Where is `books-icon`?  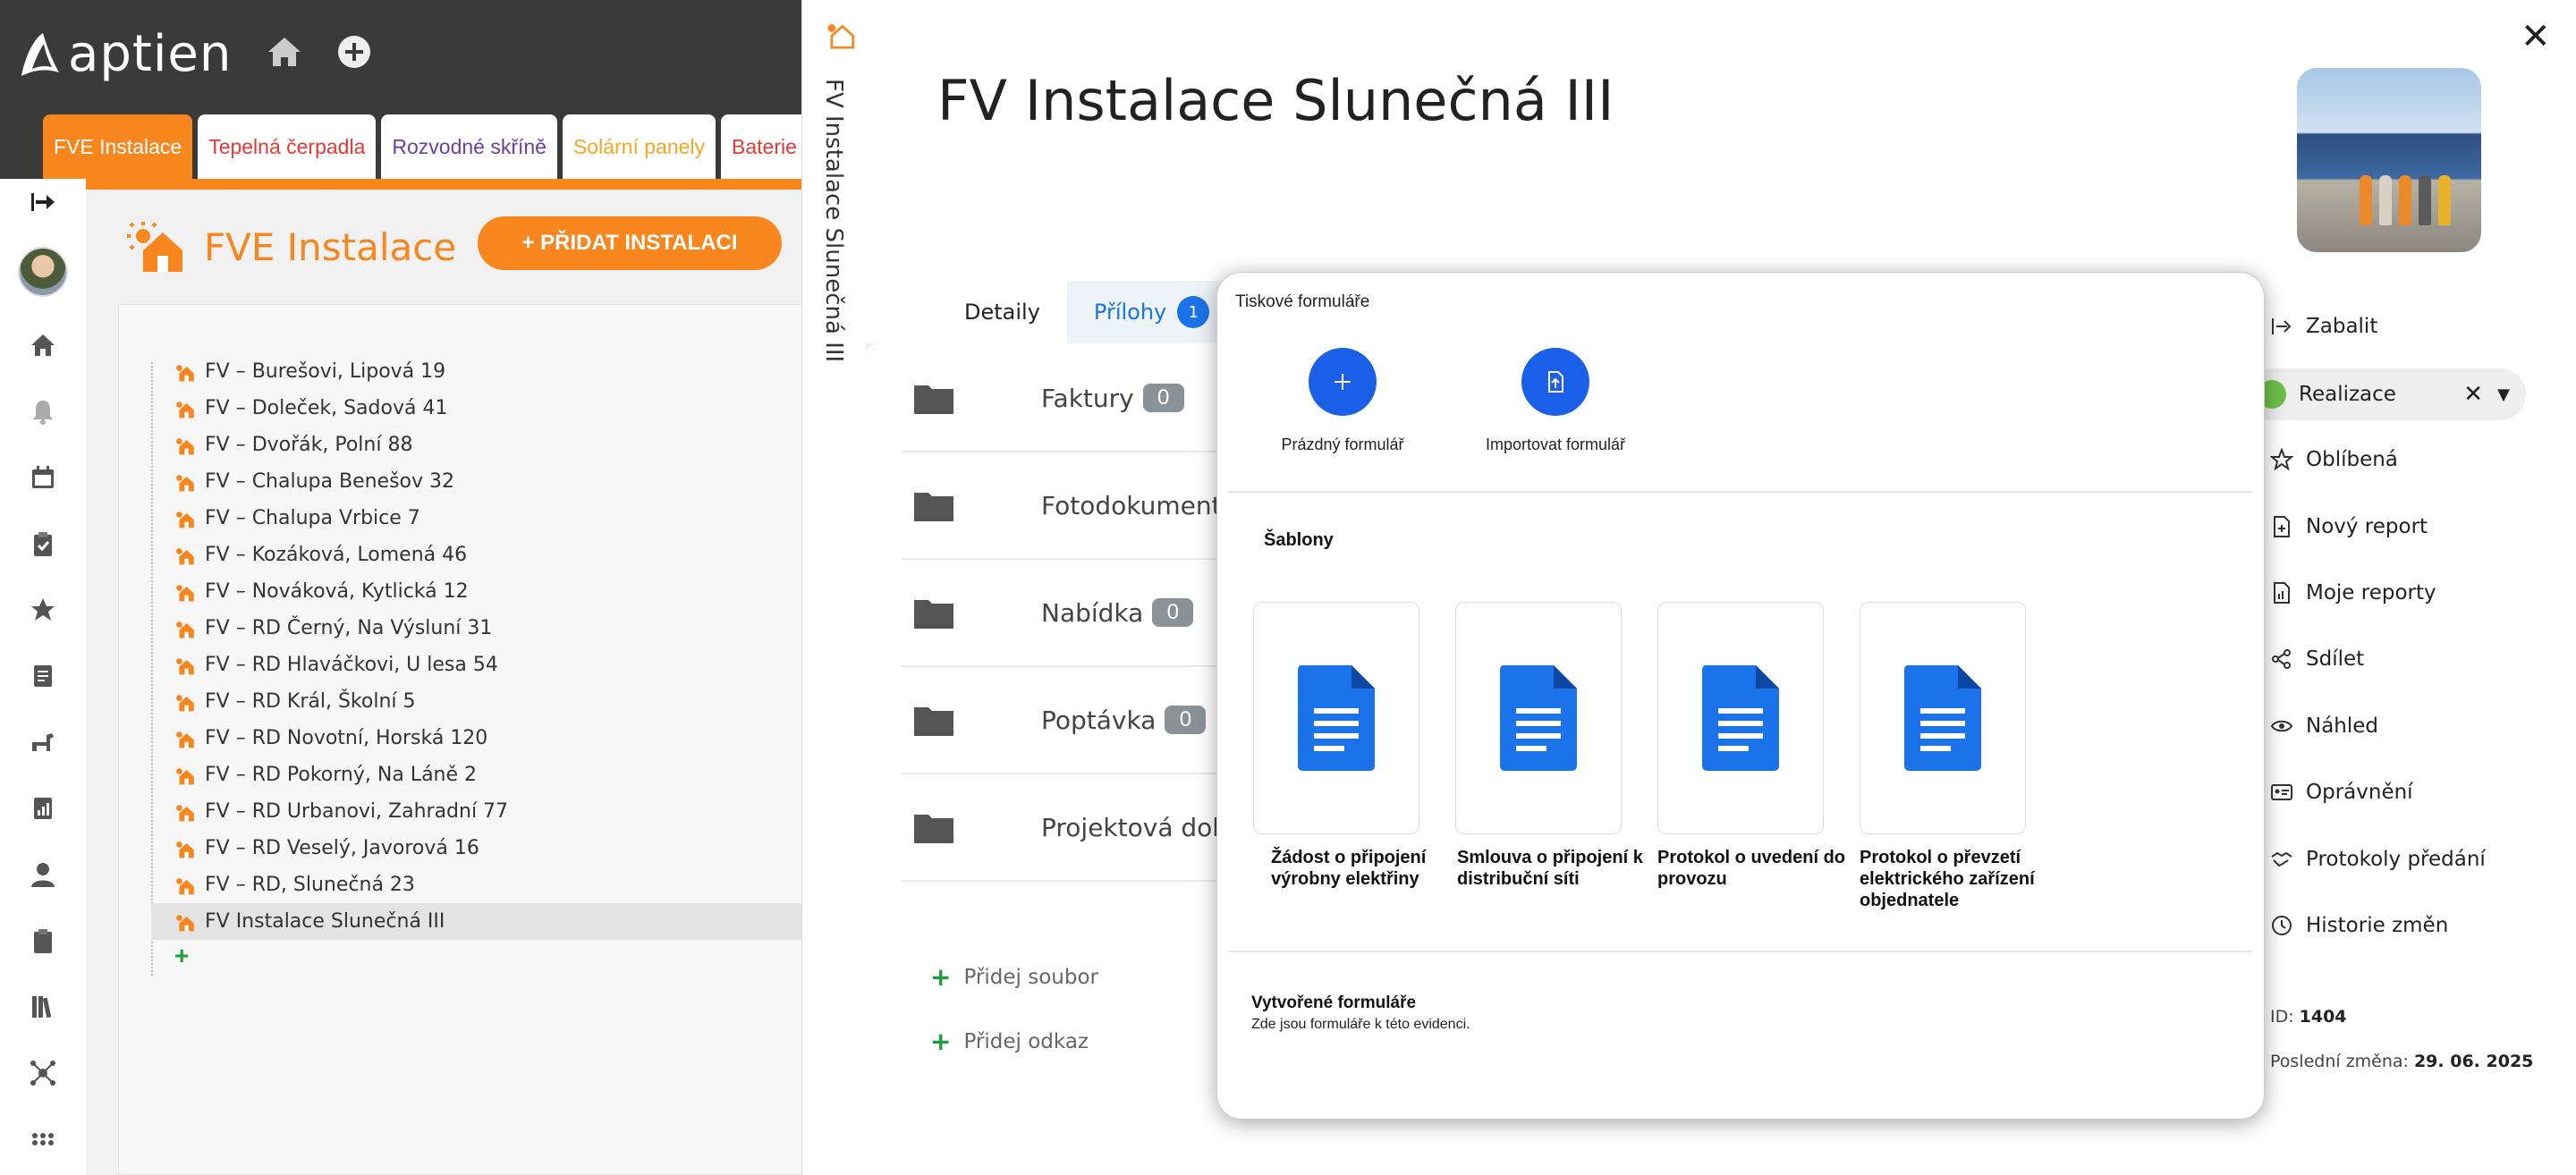
books-icon is located at coordinates (43, 1007).